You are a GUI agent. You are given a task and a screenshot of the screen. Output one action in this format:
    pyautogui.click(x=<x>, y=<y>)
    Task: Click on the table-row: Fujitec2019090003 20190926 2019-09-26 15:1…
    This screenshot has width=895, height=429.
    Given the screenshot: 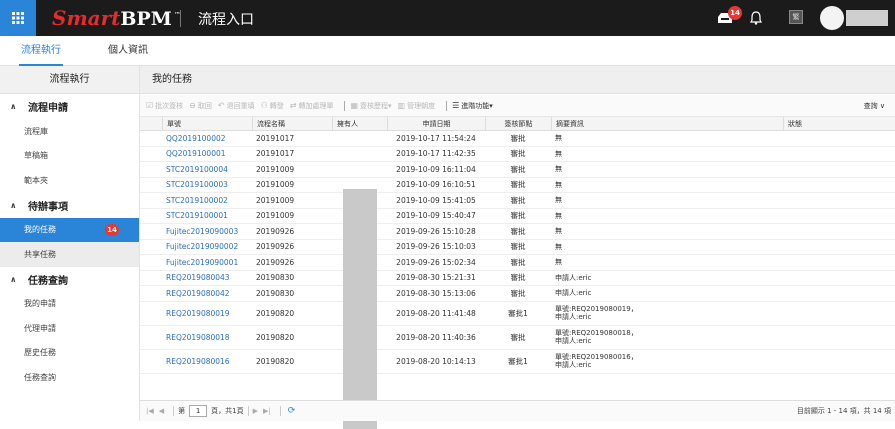 What is the action you would take?
    pyautogui.click(x=517, y=232)
    